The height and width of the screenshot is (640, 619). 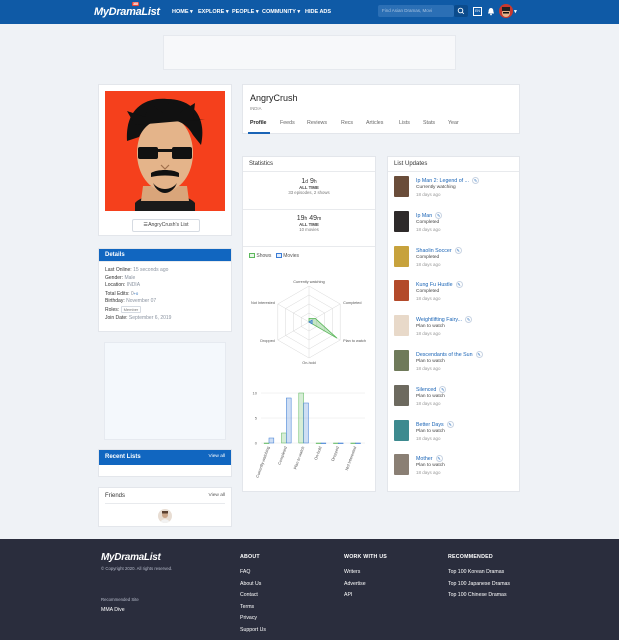 I want to click on footer-link-support-us: Support Us, so click(x=253, y=631).